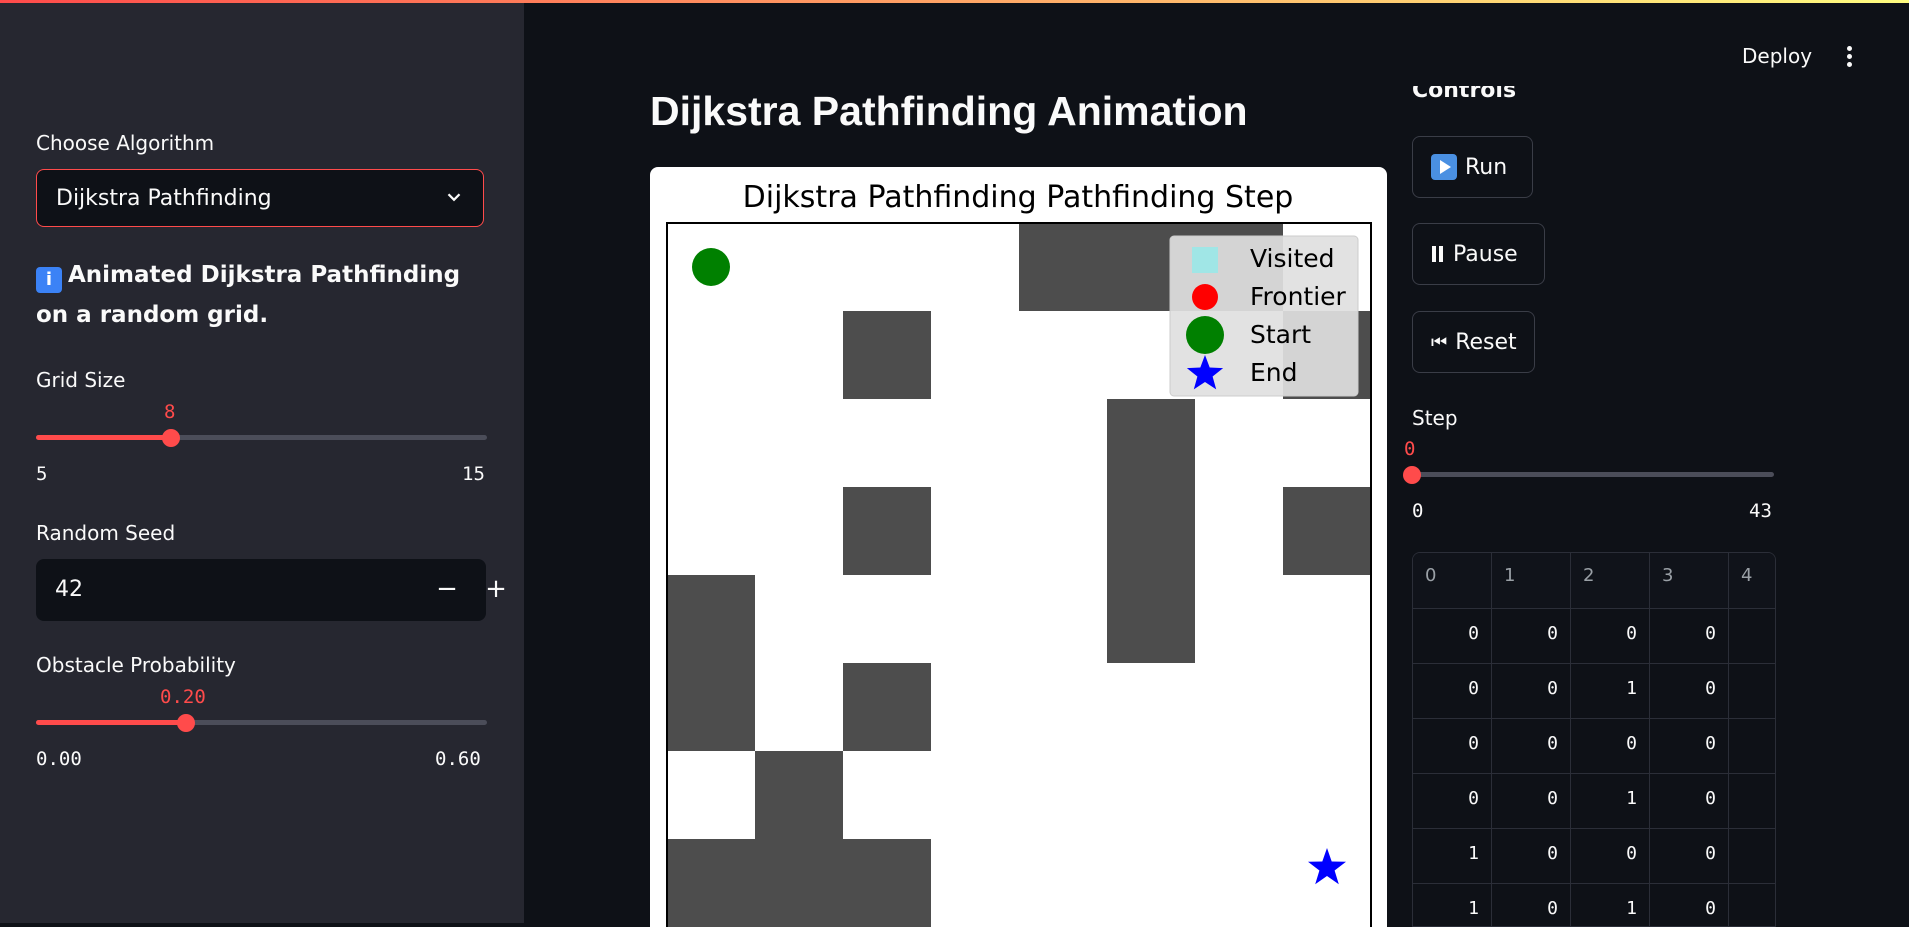  Describe the element at coordinates (1478, 254) in the screenshot. I see `pause-button: Pause` at that location.